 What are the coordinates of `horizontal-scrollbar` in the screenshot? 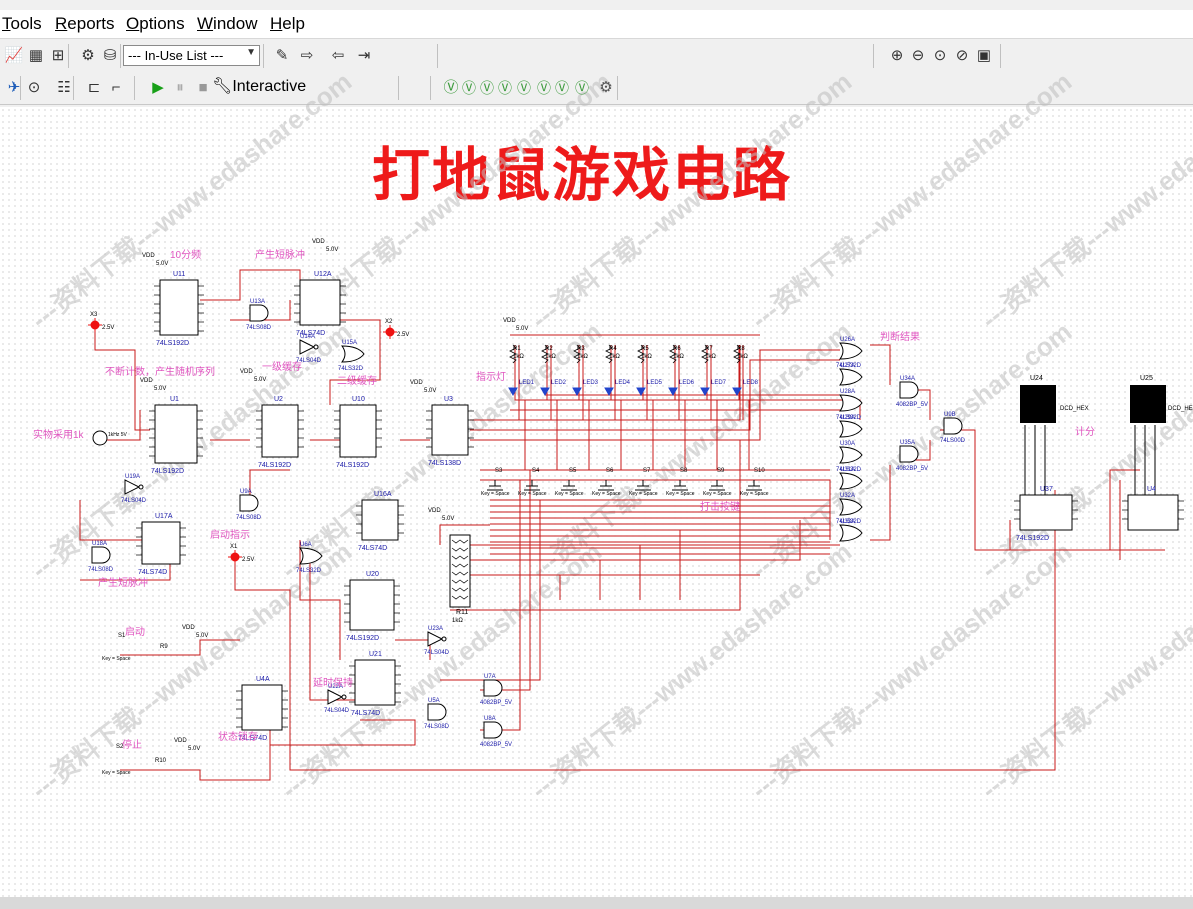 It's located at (596, 903).